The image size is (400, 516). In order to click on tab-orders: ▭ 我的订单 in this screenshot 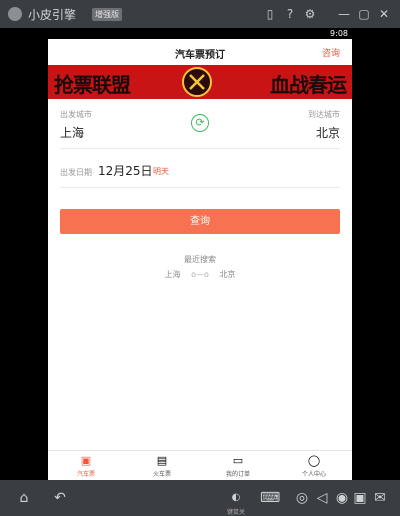, I will do `click(238, 465)`.